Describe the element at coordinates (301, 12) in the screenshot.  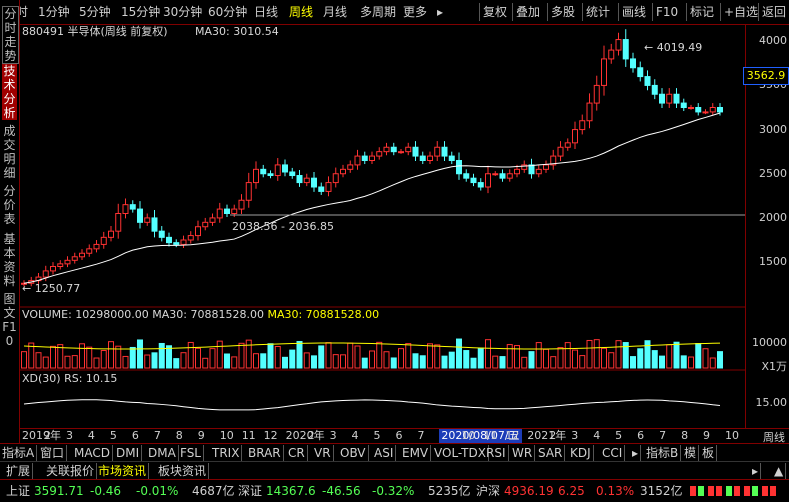
I see `period-tab-7: 周线` at that location.